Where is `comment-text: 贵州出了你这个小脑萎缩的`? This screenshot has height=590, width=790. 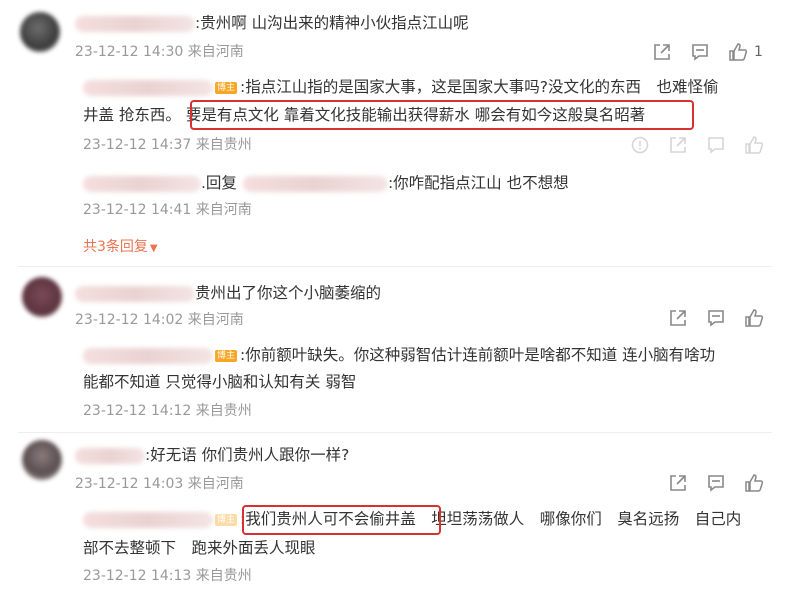 comment-text: 贵州出了你这个小脑萎缩的 is located at coordinates (288, 293).